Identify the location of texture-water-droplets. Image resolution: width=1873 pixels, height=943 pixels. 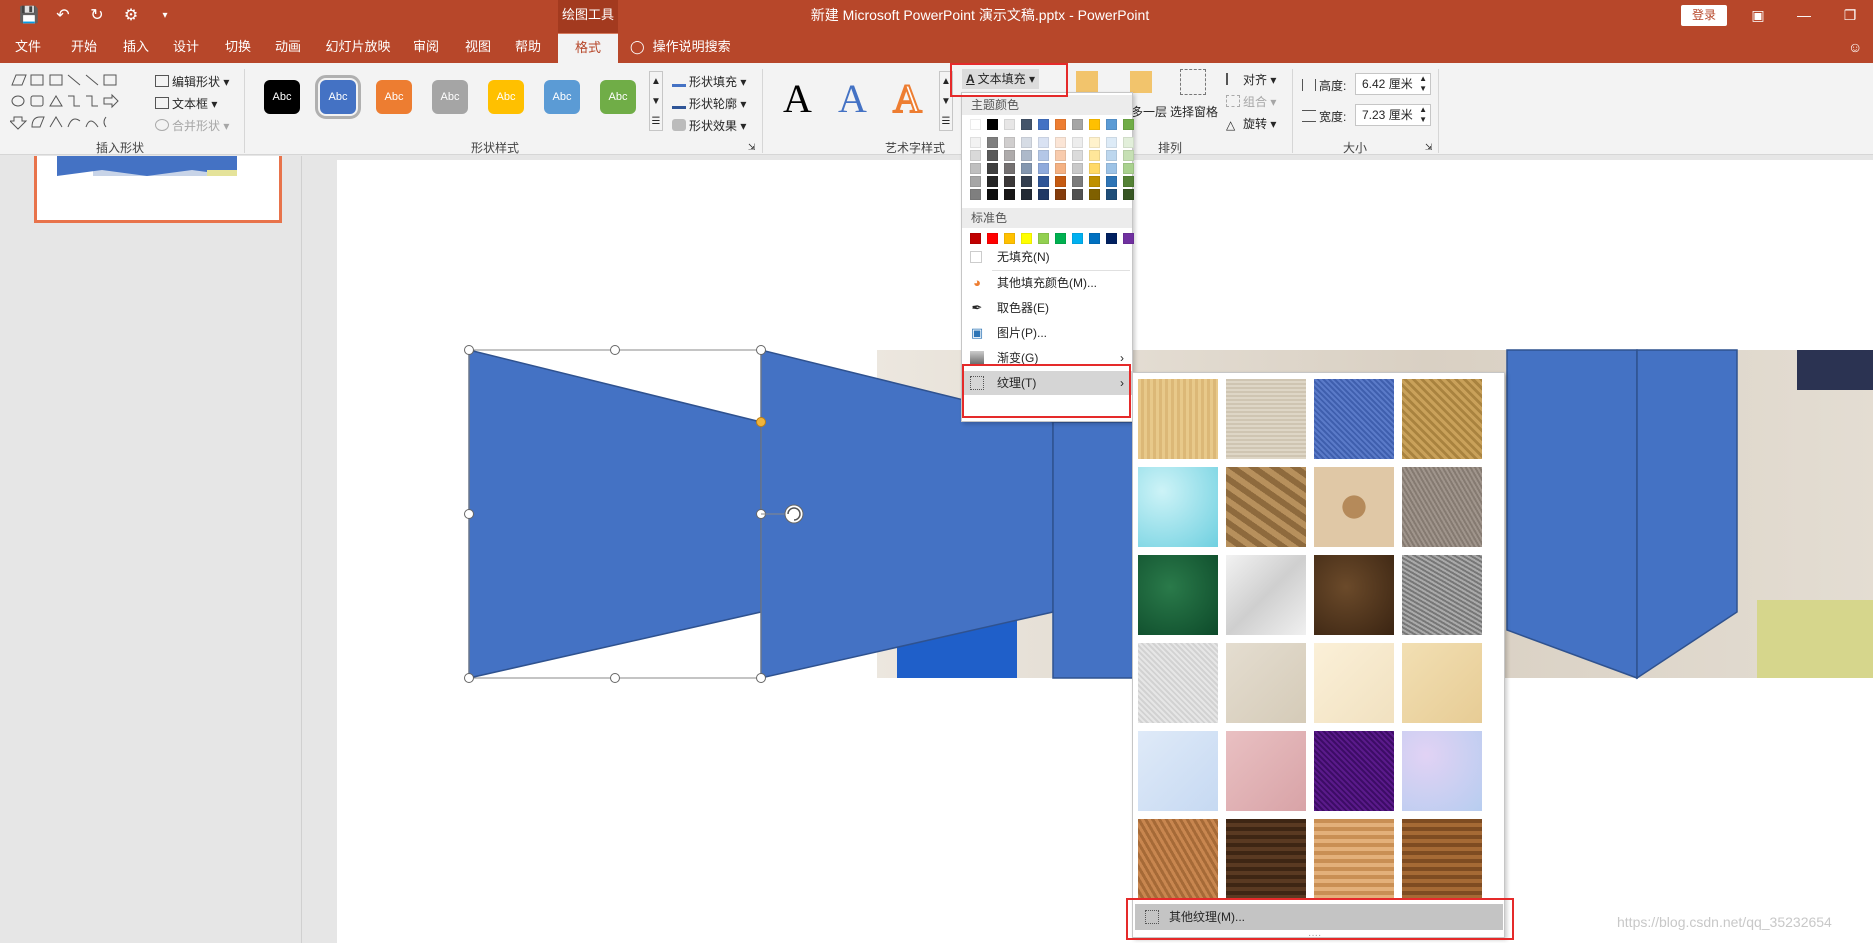
(1178, 507).